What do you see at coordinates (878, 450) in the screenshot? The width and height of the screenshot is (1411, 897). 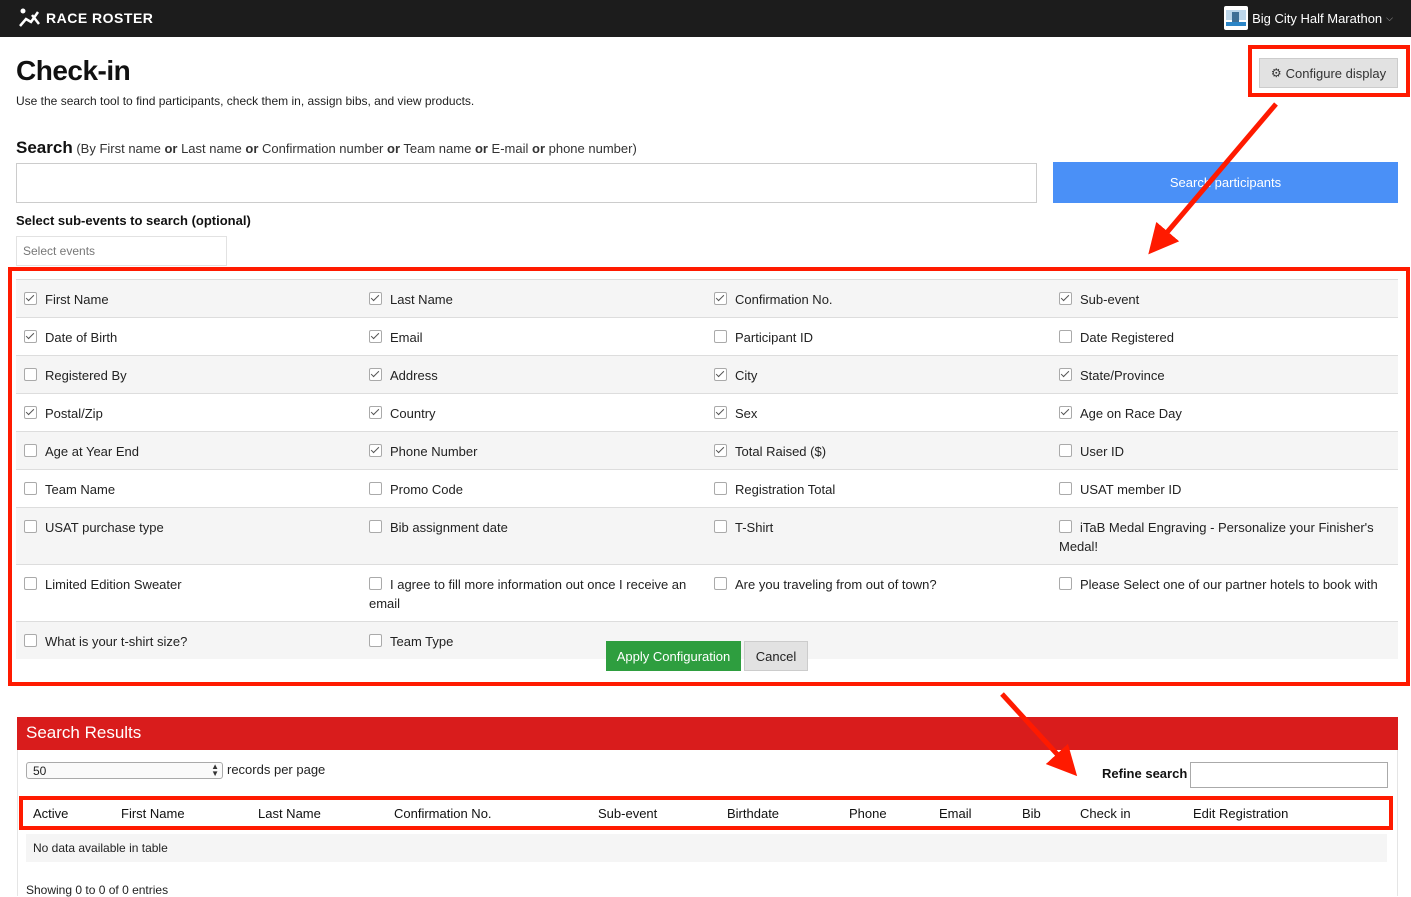 I see `config-option: Total Raised ($)` at bounding box center [878, 450].